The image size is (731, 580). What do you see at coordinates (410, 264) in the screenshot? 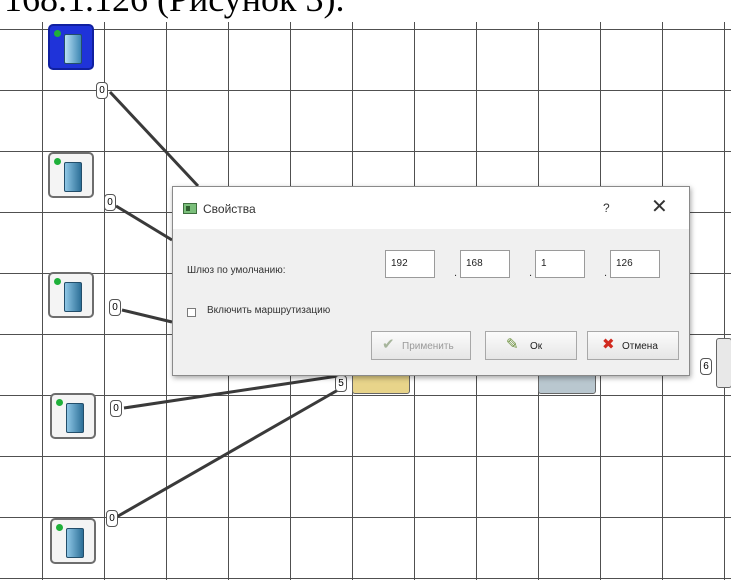
I see `gateway-octet-1-input: 192` at bounding box center [410, 264].